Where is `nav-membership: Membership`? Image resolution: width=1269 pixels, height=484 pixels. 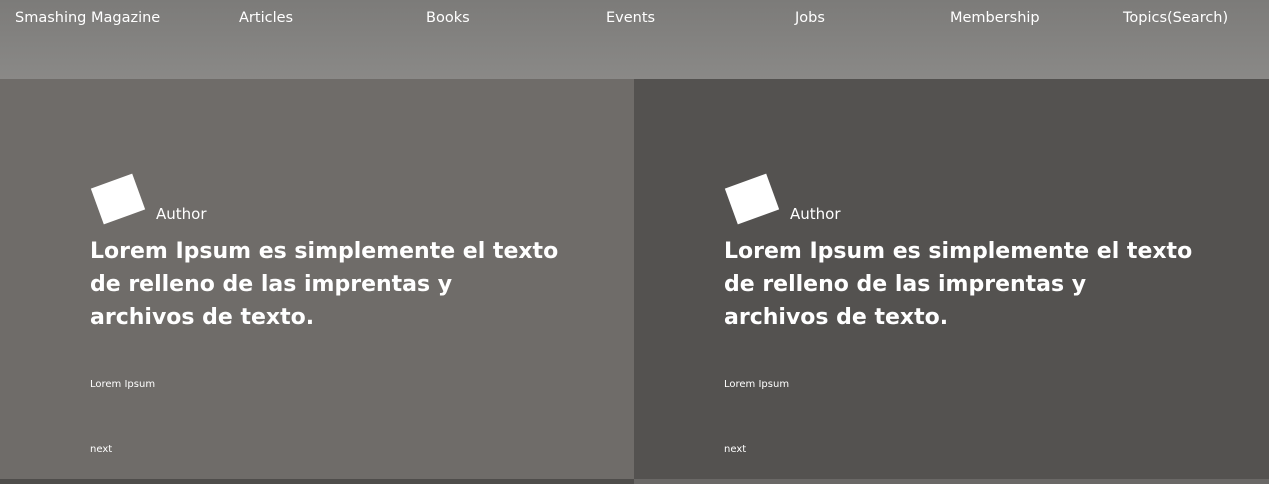
nav-membership: Membership is located at coordinates (995, 18).